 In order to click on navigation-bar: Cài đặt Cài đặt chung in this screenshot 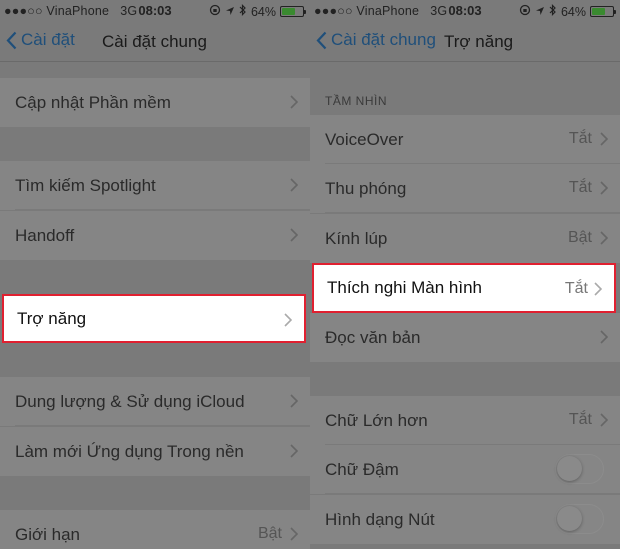, I will do `click(155, 42)`.